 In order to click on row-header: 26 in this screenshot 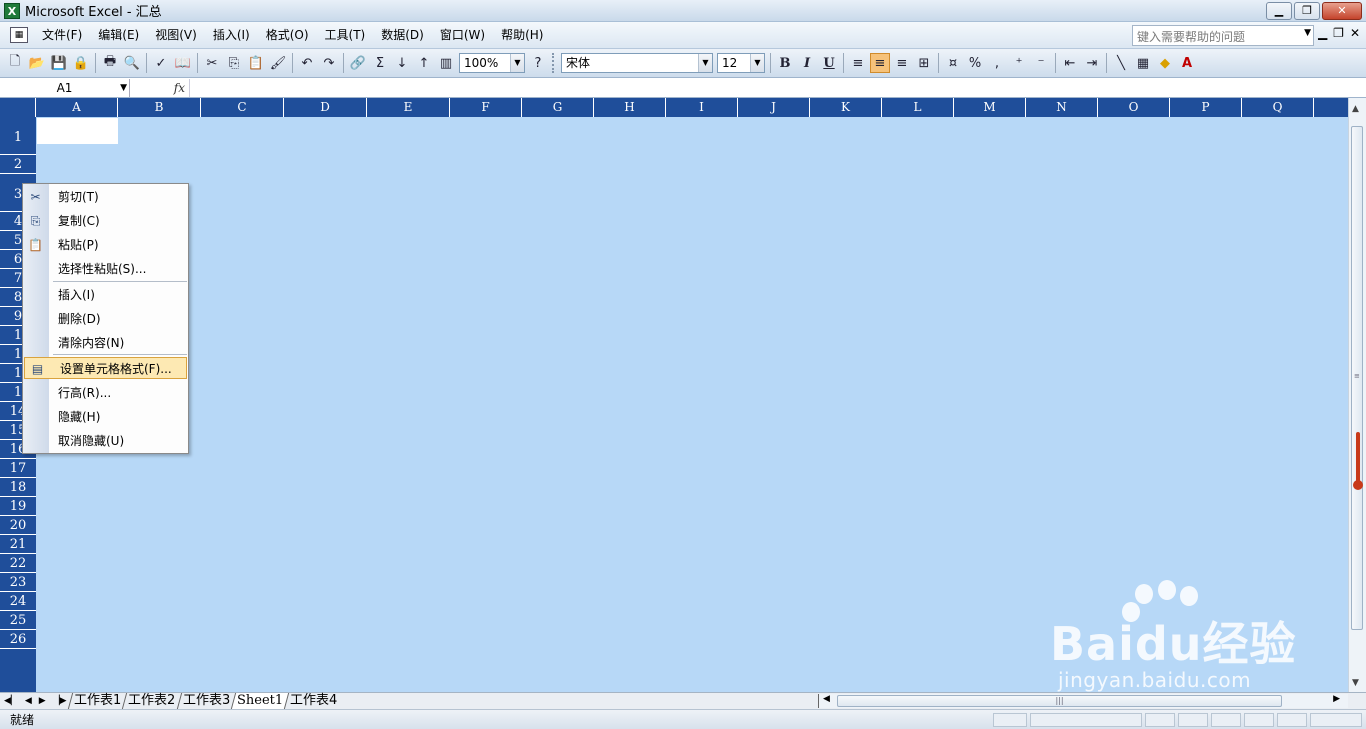, I will do `click(18, 639)`.